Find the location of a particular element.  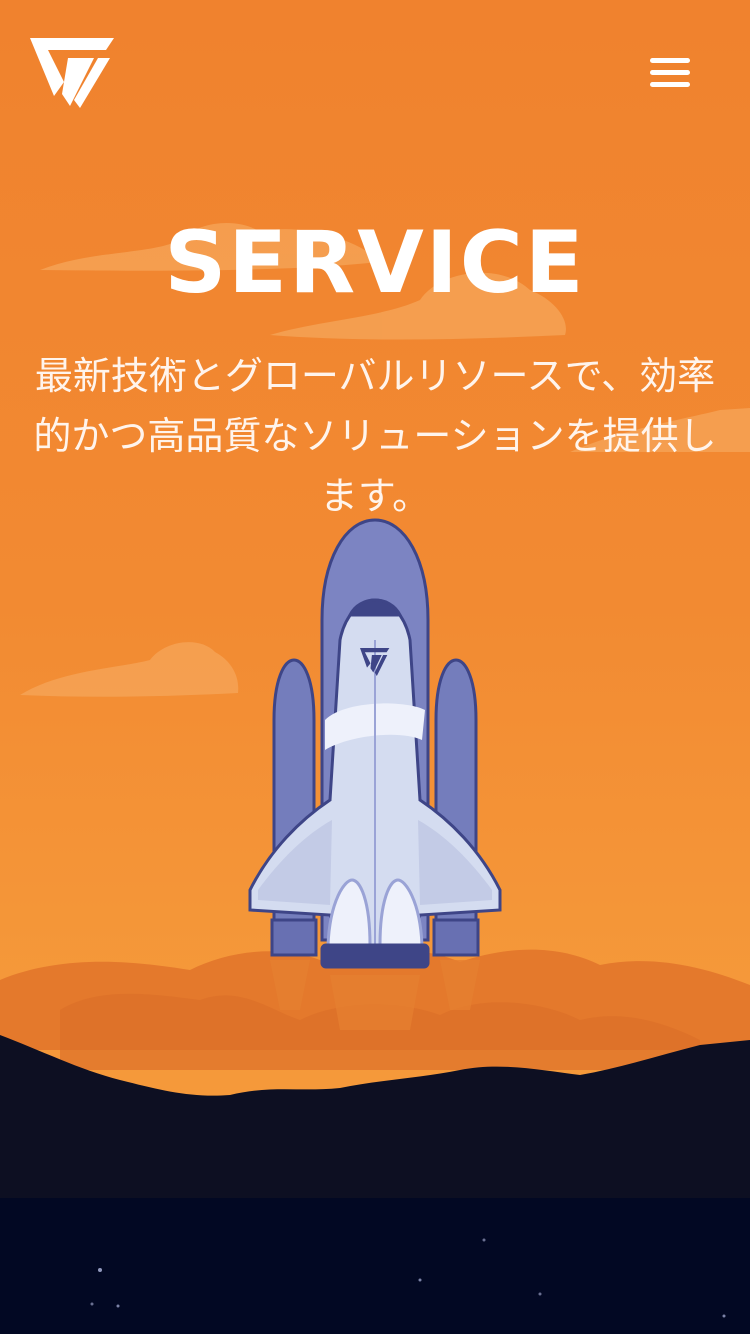

hamburger-menu-button is located at coordinates (670, 73).